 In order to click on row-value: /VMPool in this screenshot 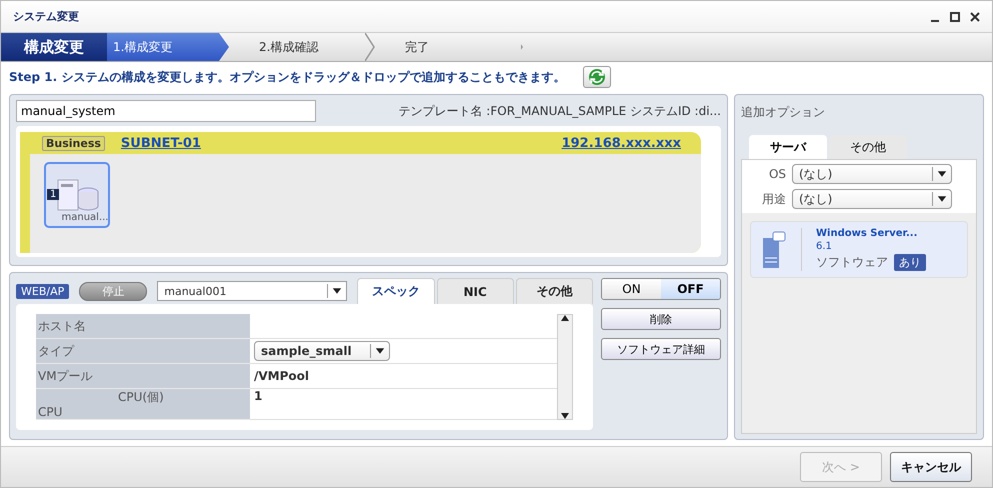, I will do `click(403, 376)`.